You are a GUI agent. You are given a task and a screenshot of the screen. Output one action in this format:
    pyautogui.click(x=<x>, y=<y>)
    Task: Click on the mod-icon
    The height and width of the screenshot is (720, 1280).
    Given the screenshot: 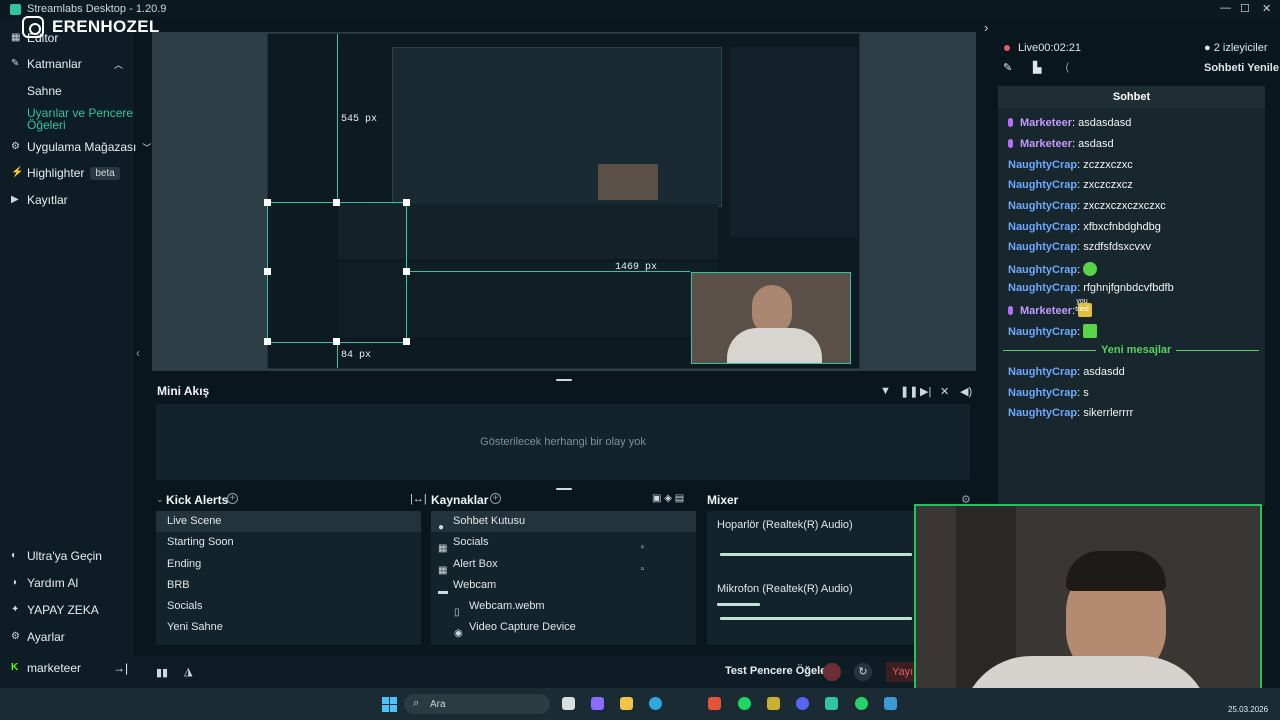 What is the action you would take?
    pyautogui.click(x=1010, y=143)
    